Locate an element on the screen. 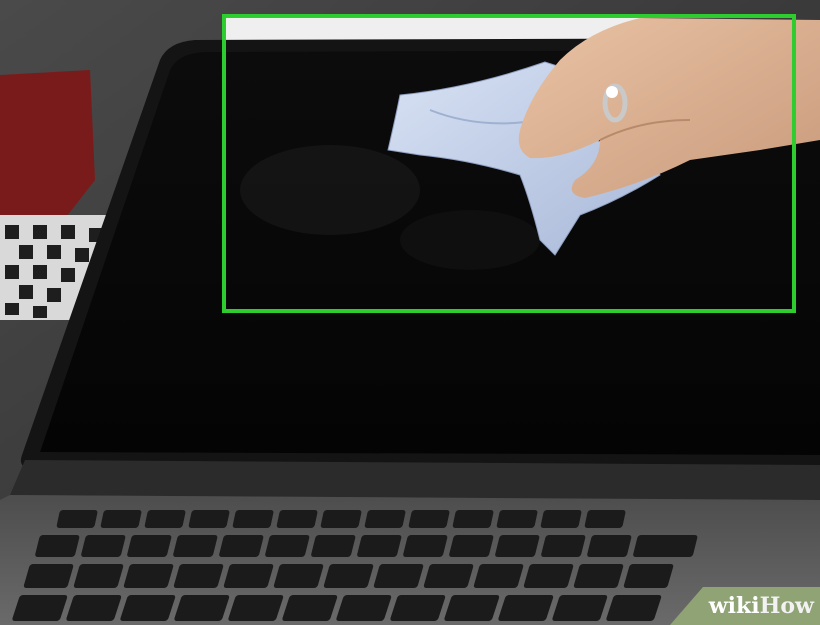 Image resolution: width=820 pixels, height=625 pixels. keyboard is located at coordinates (355, 565).